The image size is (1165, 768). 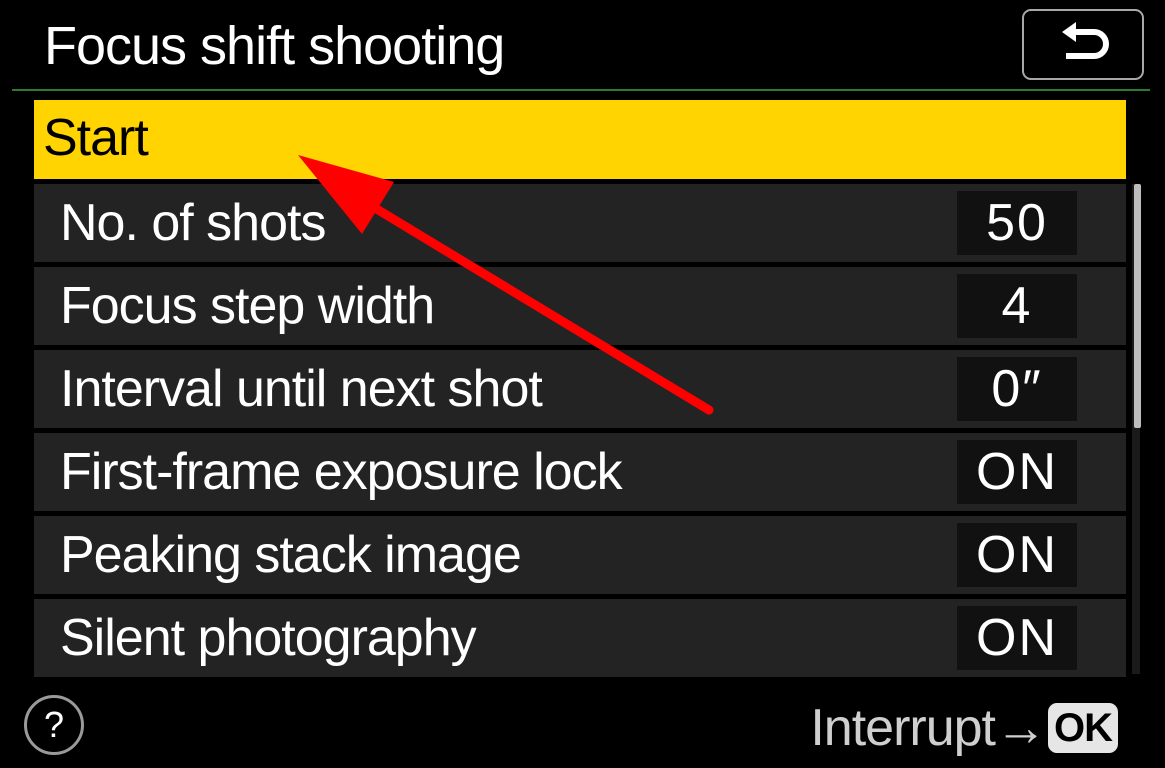 What do you see at coordinates (274, 46) in the screenshot?
I see `page-title: Focus shift shooting` at bounding box center [274, 46].